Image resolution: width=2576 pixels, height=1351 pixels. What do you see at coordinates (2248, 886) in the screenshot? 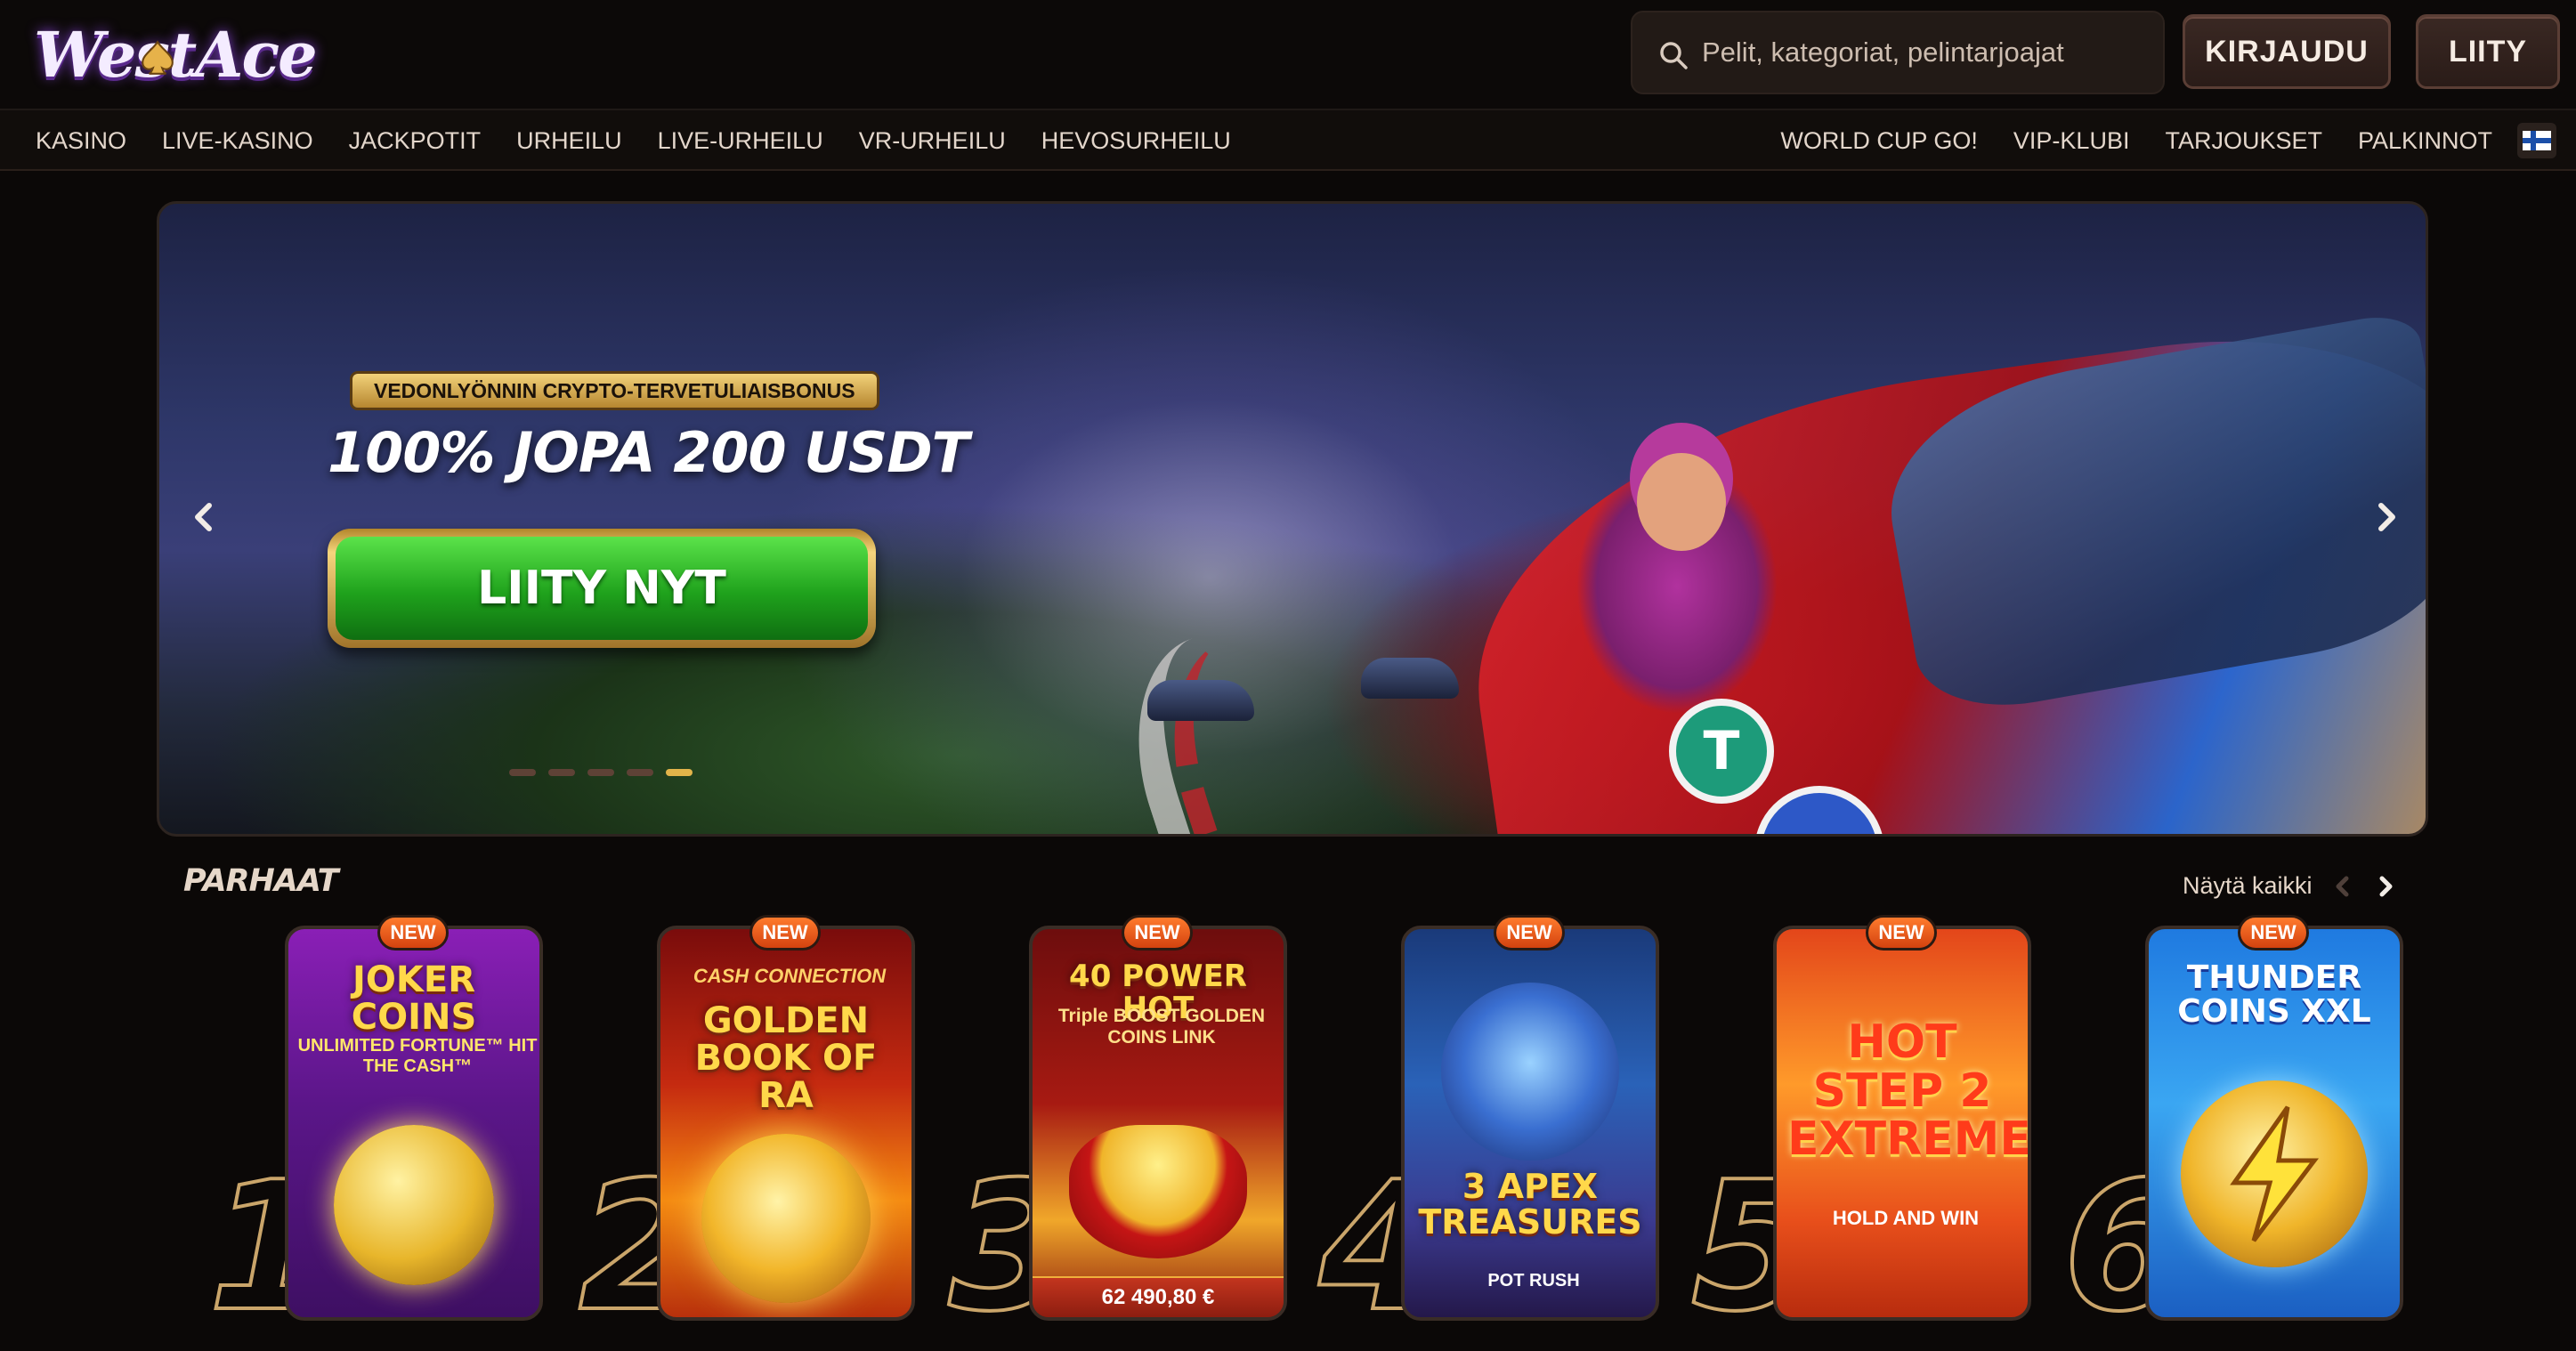
I see `show-all-link: Näytä kaikki` at bounding box center [2248, 886].